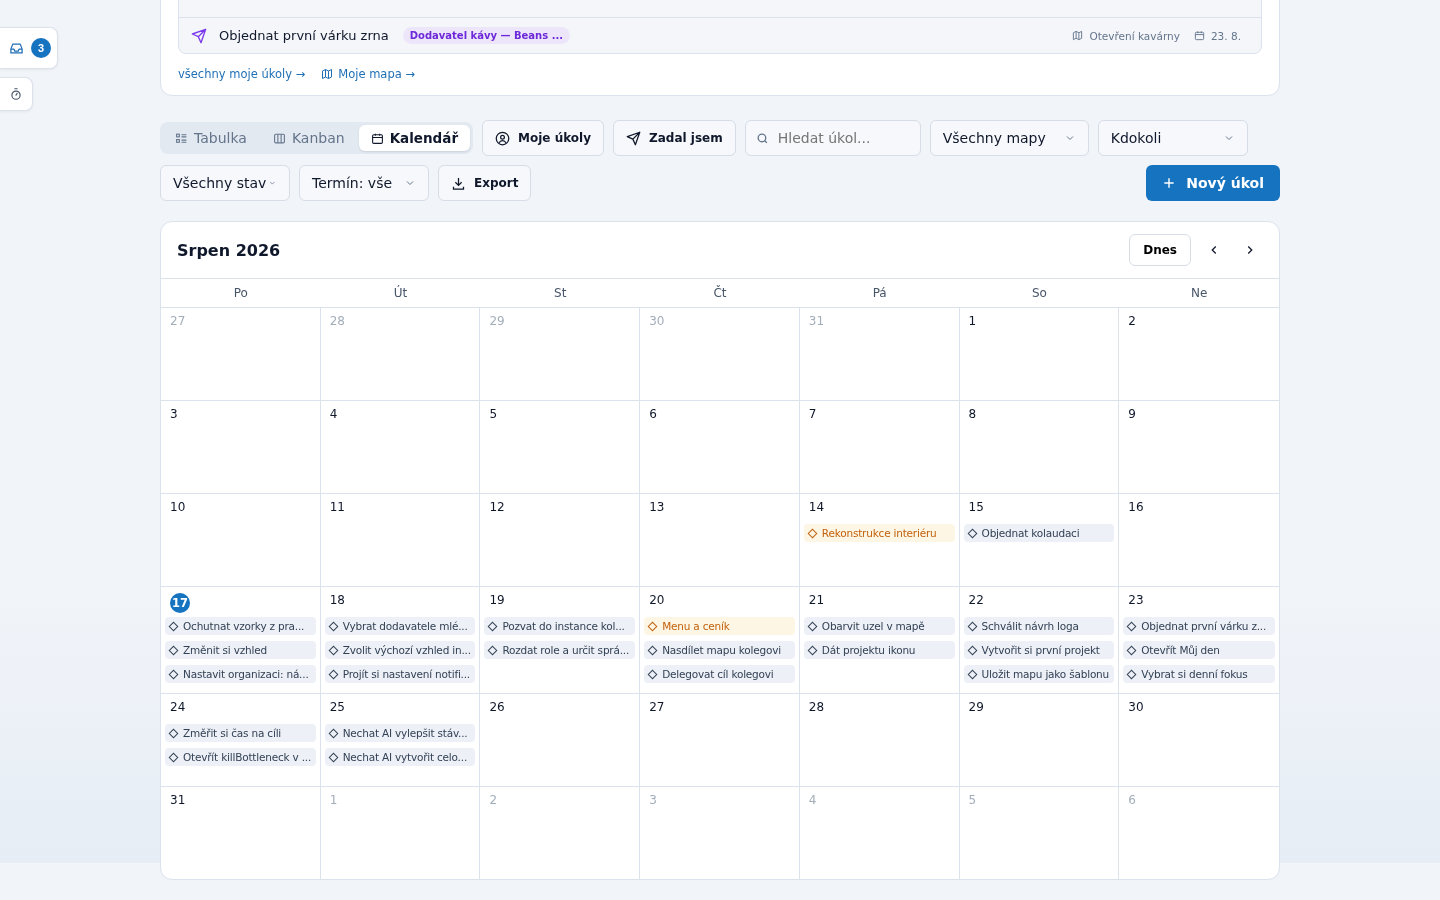 This screenshot has width=1440, height=900. What do you see at coordinates (368, 74) in the screenshot?
I see `my-map-link: Moje mapa →` at bounding box center [368, 74].